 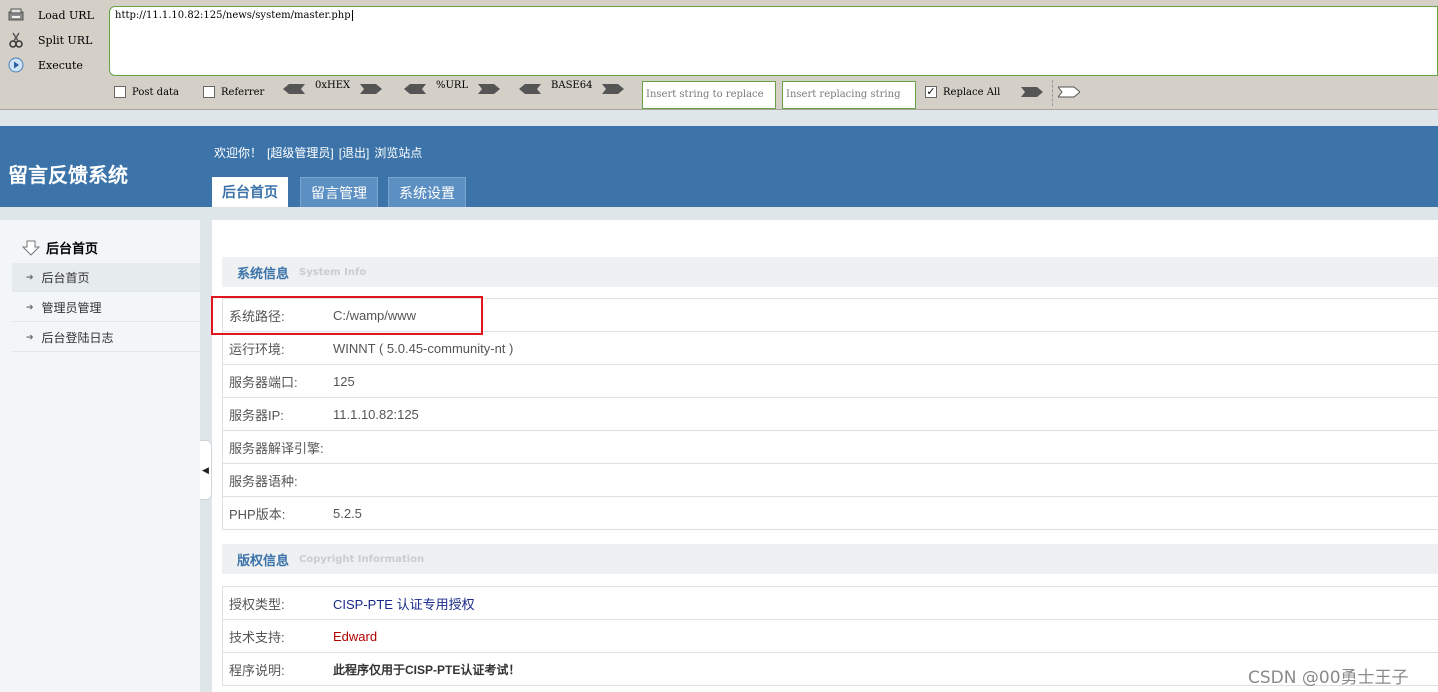 What do you see at coordinates (250, 192) in the screenshot?
I see `tab-dashboard: 后台首页` at bounding box center [250, 192].